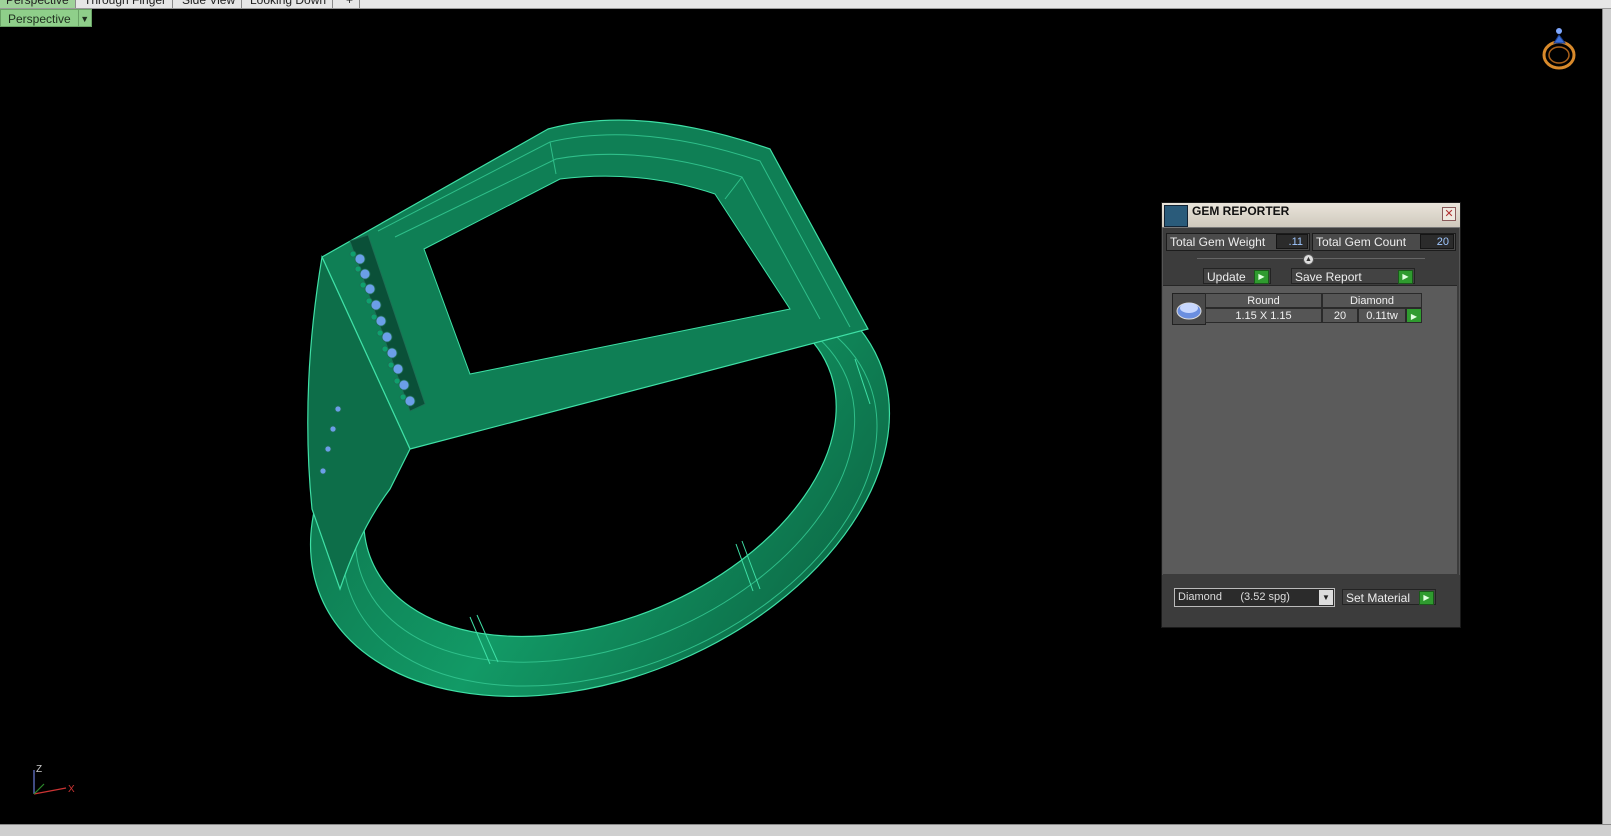 This screenshot has height=836, width=1611. I want to click on save-report-button: Save Report ▶, so click(1353, 276).